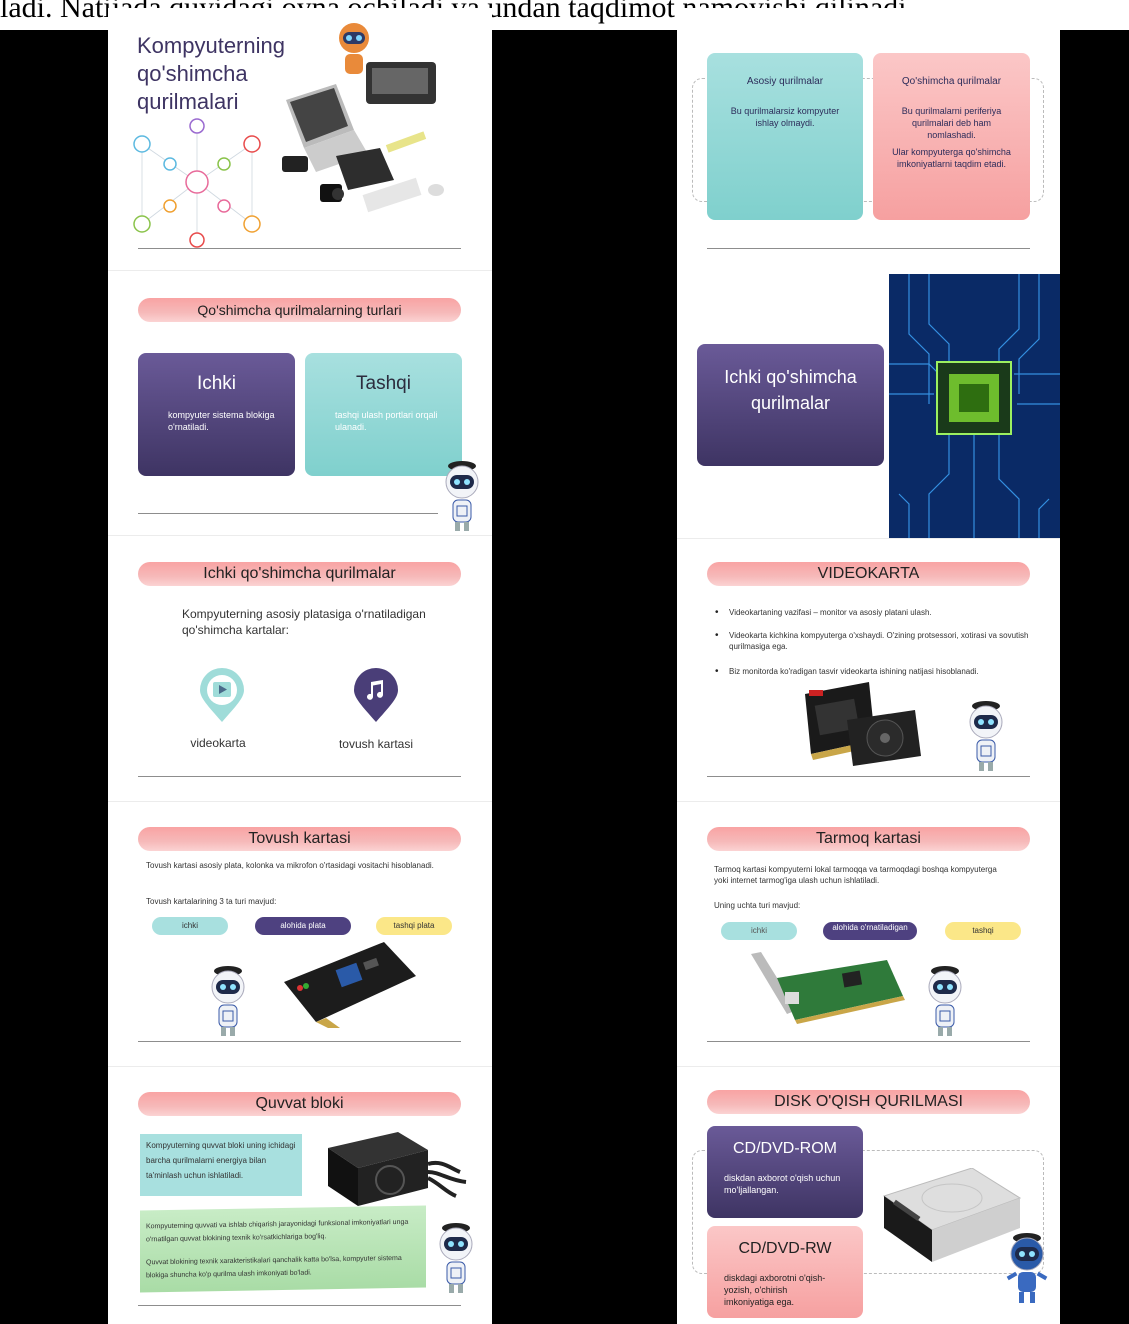 The height and width of the screenshot is (1324, 1129). Describe the element at coordinates (785, 81) in the screenshot. I see `card-title: Asosiy qurilmalar` at that location.